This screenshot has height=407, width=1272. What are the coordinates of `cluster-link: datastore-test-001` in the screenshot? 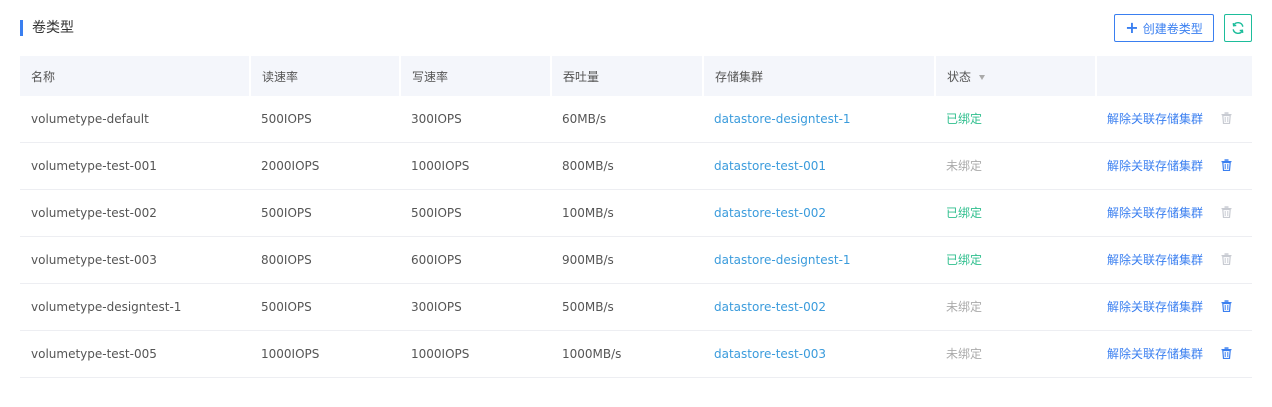 It's located at (770, 166).